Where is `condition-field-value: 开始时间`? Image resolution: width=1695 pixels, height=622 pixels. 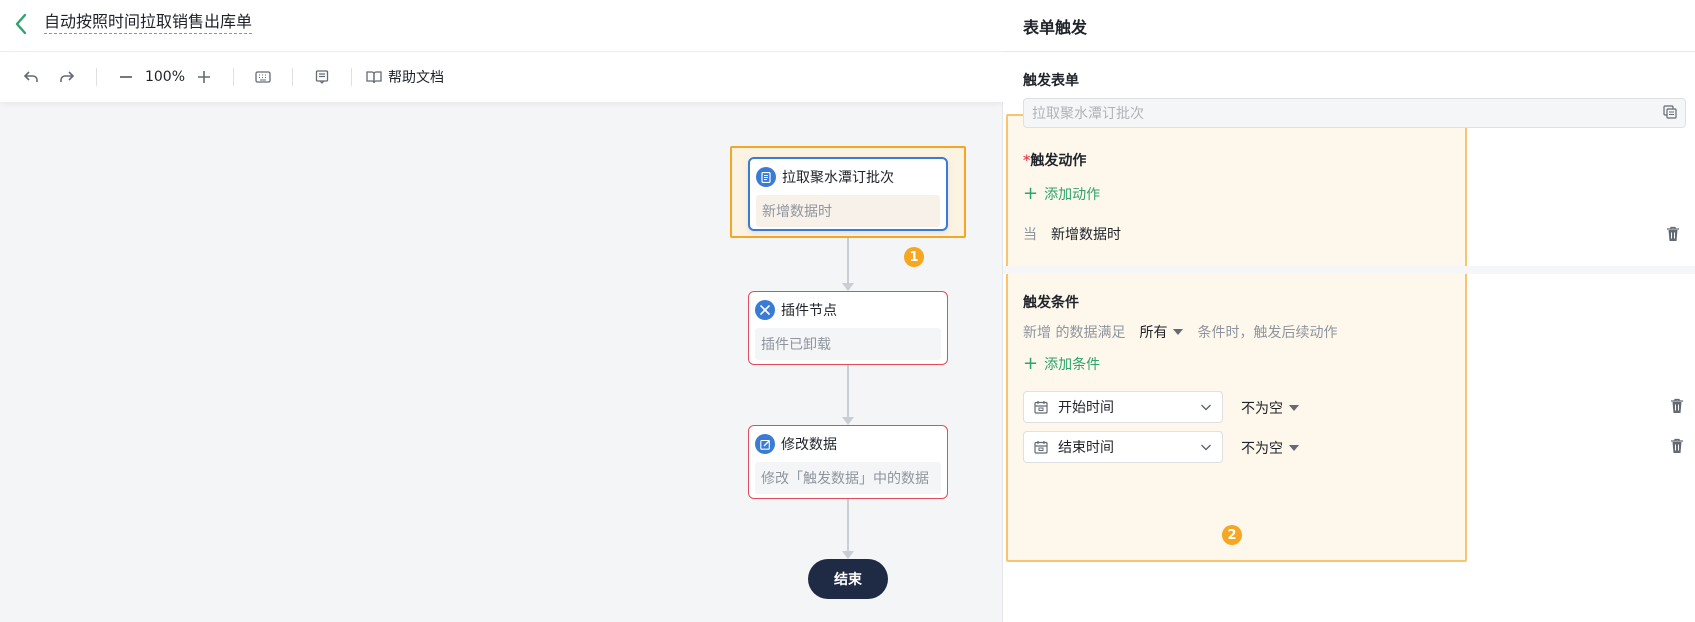
condition-field-value: 开始时间 is located at coordinates (1086, 408).